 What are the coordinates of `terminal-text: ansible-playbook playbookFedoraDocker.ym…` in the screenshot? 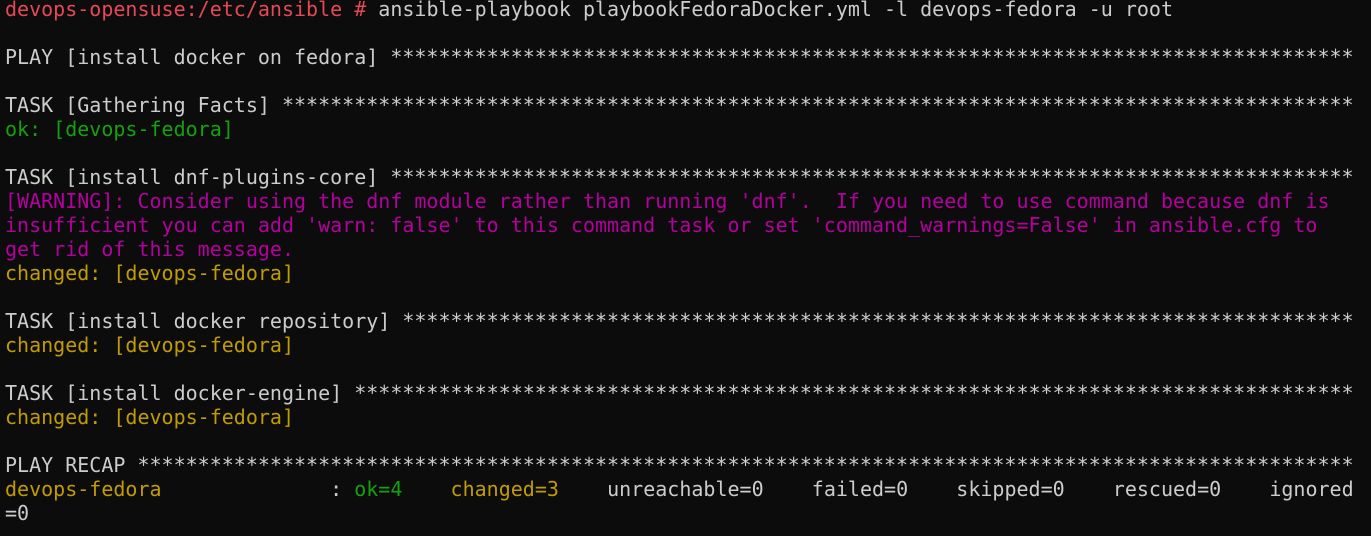 It's located at (775, 10).